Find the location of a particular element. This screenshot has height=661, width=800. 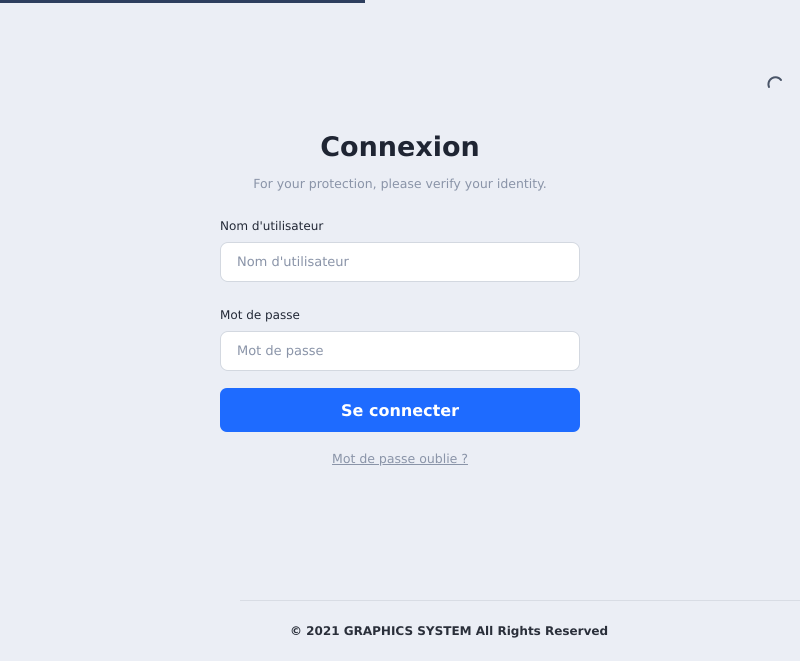

copyright-text: © 2021 GRAPHICS SYSTEM All Rights Reserved is located at coordinates (449, 631).